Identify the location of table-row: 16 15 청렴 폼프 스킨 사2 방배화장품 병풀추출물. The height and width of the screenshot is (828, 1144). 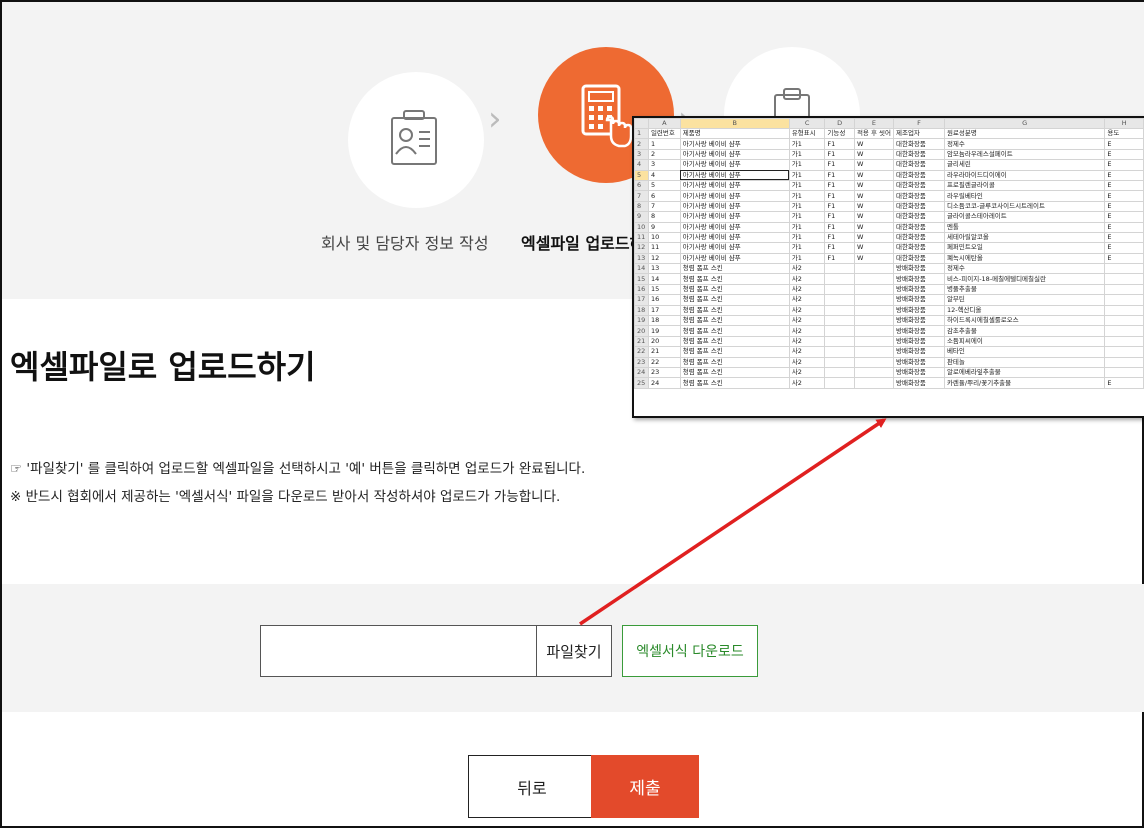
(889, 289).